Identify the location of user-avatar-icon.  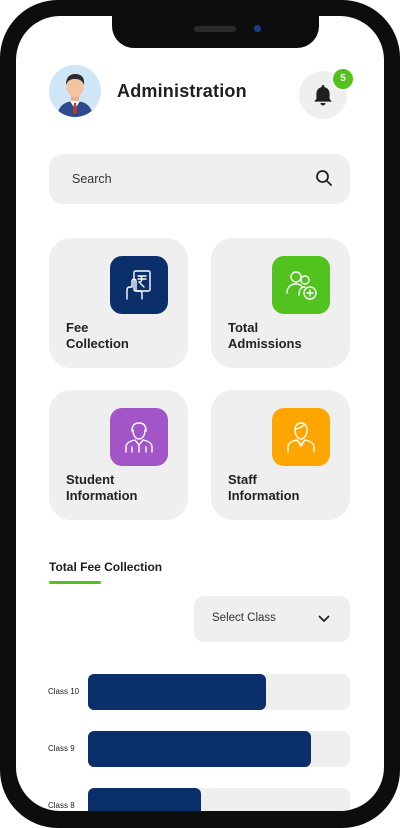
(75, 91).